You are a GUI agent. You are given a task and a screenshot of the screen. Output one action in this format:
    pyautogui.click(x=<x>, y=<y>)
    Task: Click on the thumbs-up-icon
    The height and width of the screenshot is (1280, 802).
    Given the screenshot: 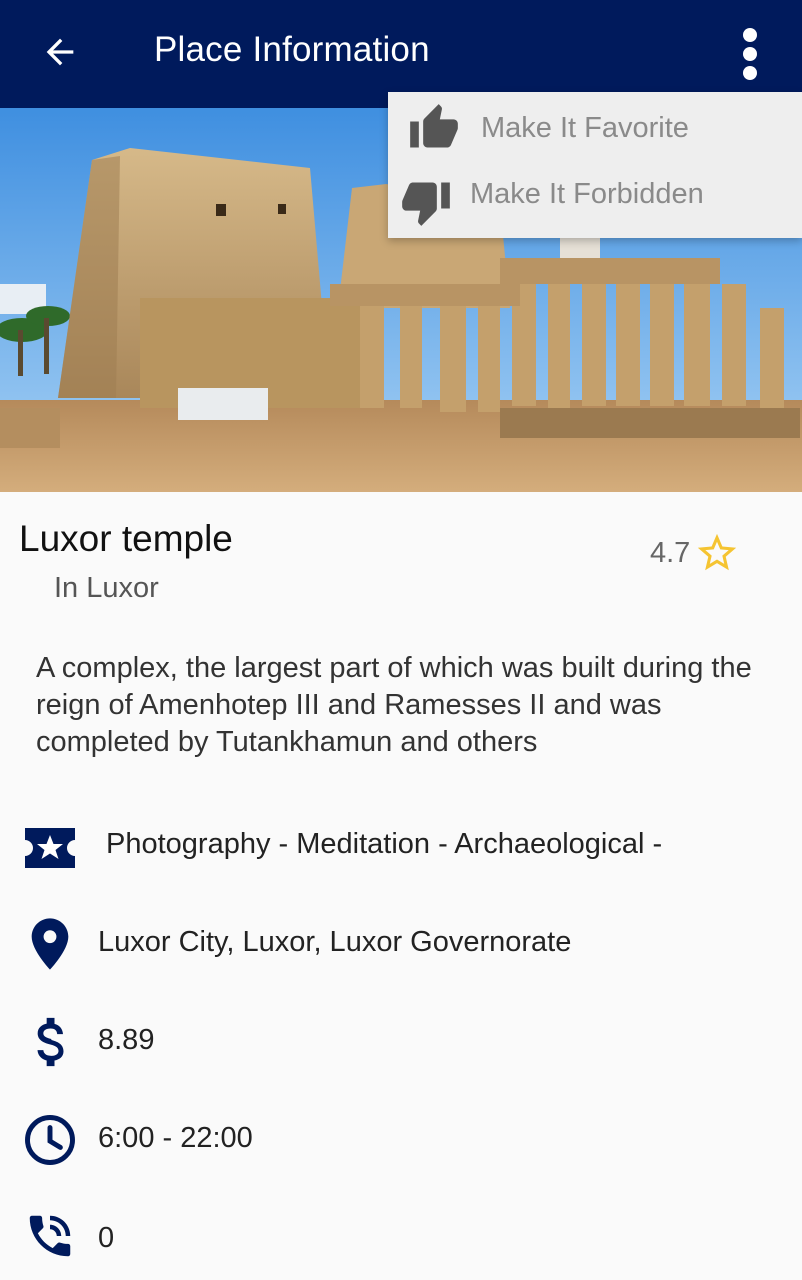 What is the action you would take?
    pyautogui.click(x=434, y=126)
    